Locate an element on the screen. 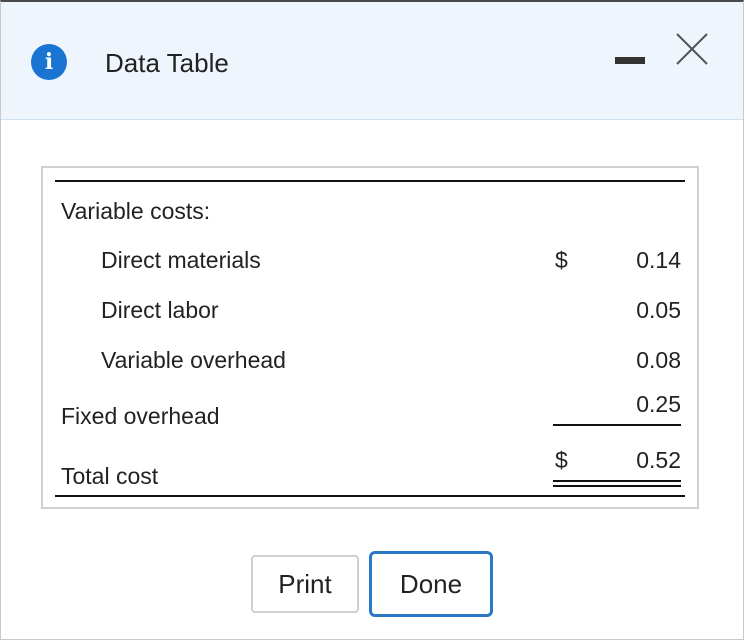 The width and height of the screenshot is (746, 642). print-button: Print is located at coordinates (305, 584).